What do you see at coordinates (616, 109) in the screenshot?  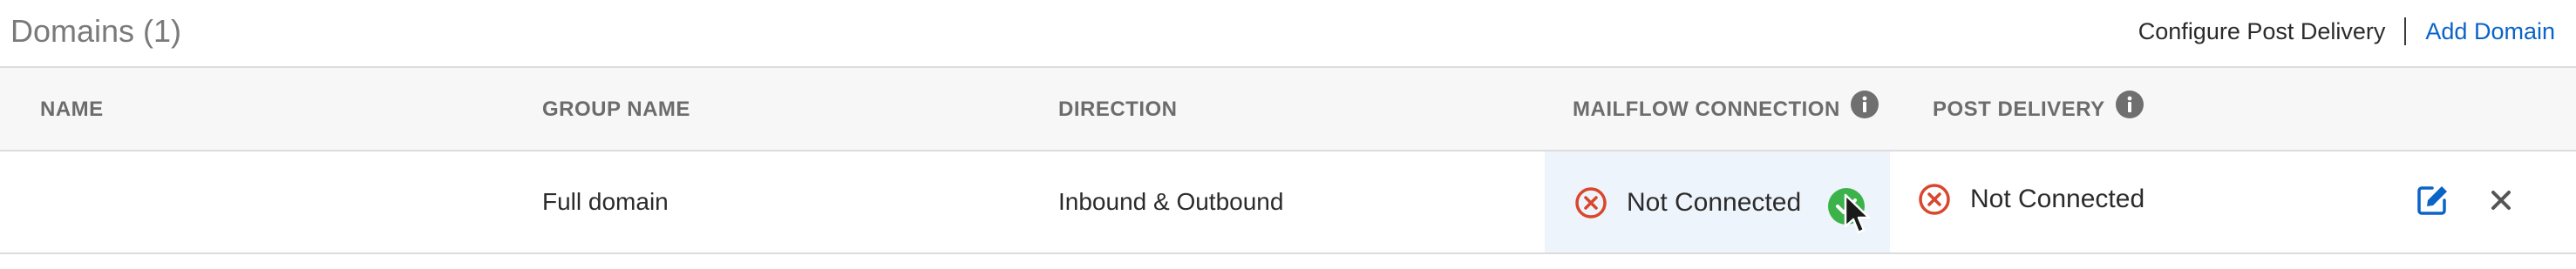 I see `column-header-group-name: GROUP NAME` at bounding box center [616, 109].